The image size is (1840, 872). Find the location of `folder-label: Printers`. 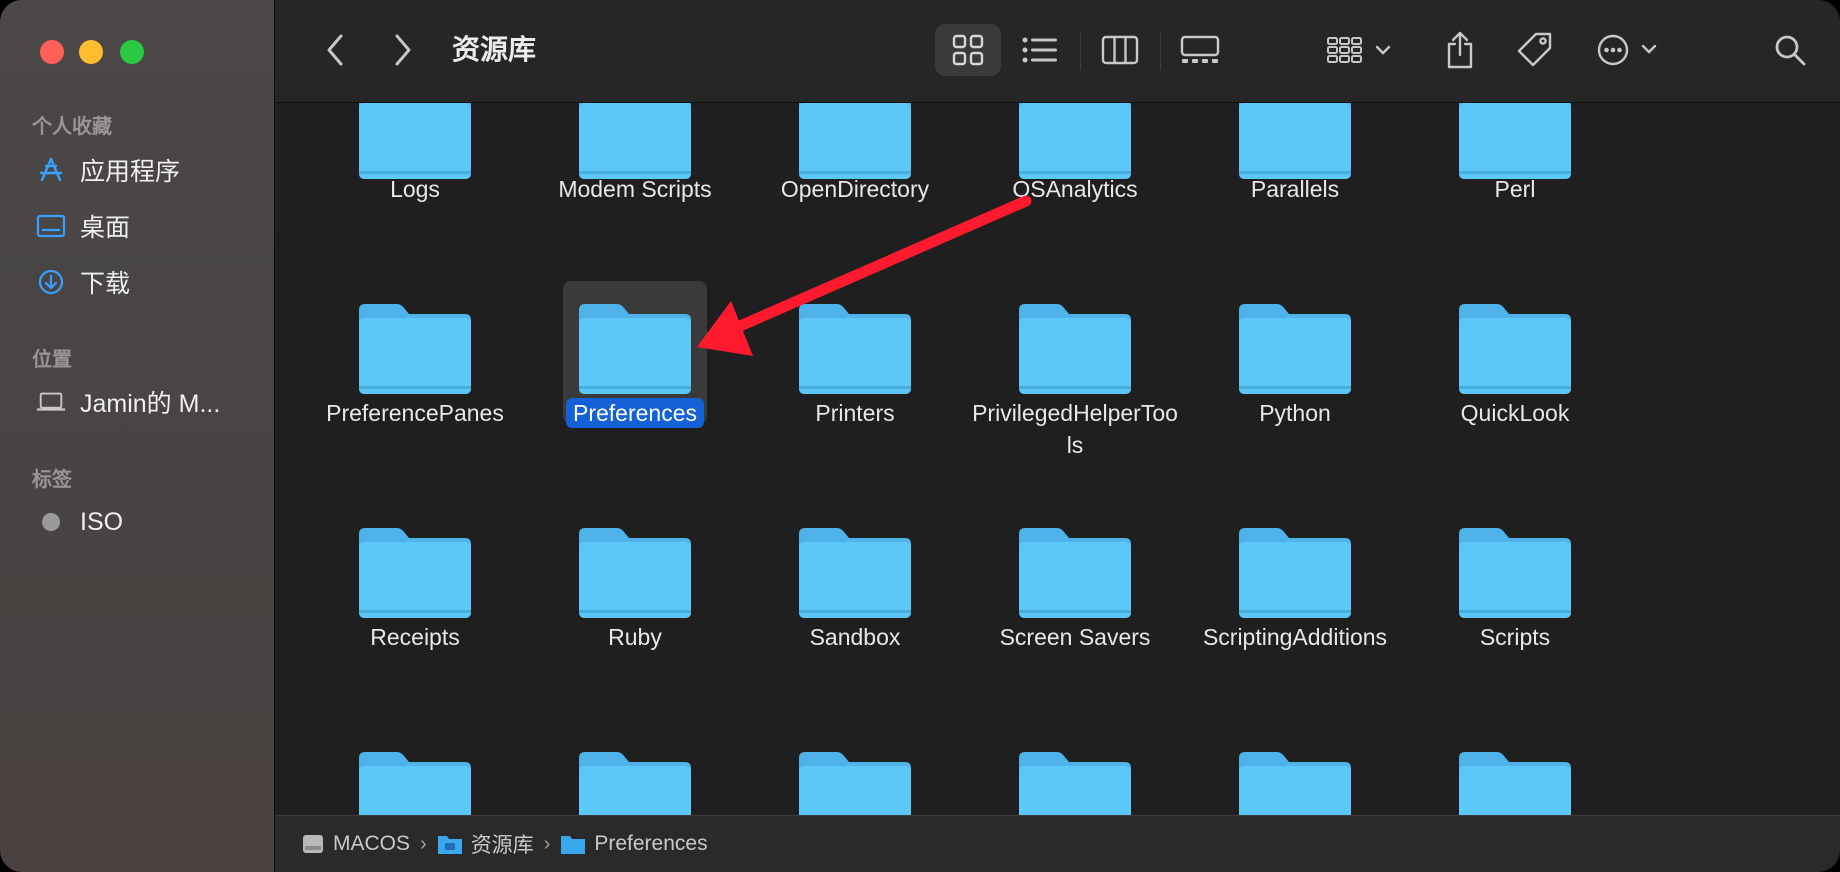

folder-label: Printers is located at coordinates (855, 413).